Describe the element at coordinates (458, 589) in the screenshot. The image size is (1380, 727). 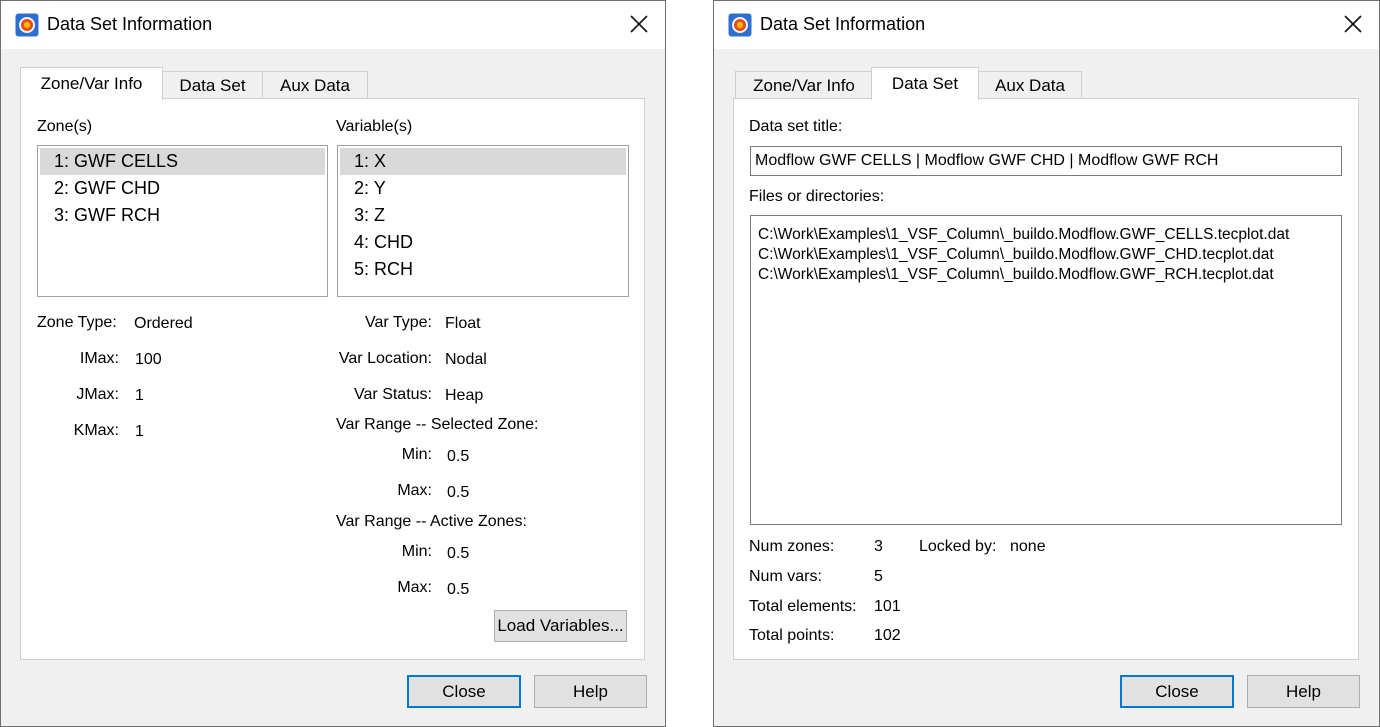
I see `active-max-value: 0.5` at that location.